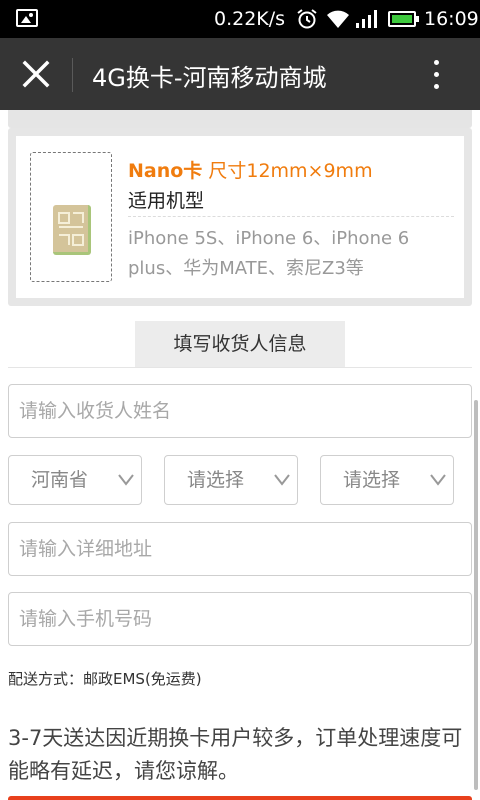 The width and height of the screenshot is (480, 800). I want to click on address-input: 请输入详细地址, so click(240, 549).